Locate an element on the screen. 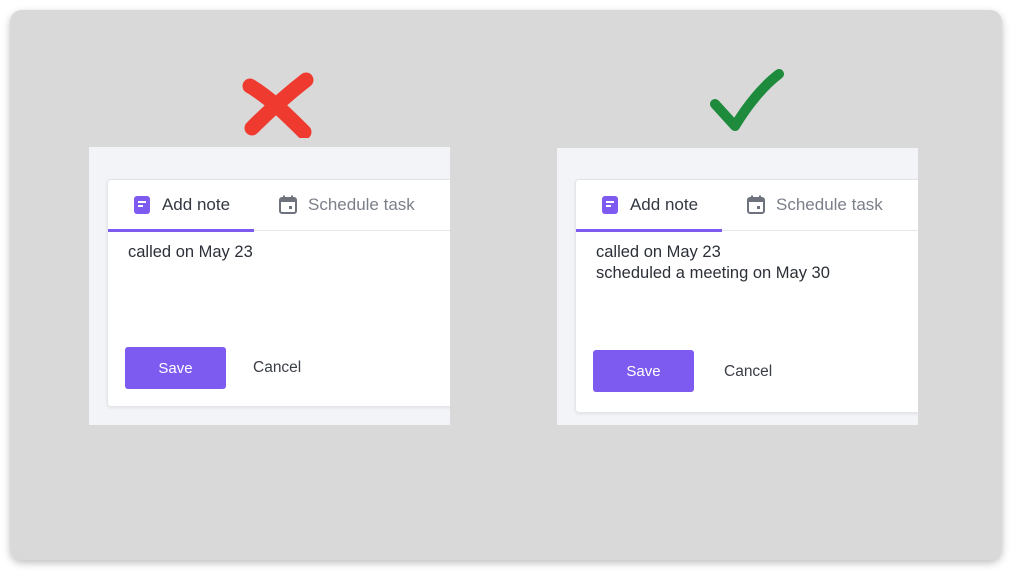 The height and width of the screenshot is (580, 1024). note-text-area: called on May 23 is located at coordinates (190, 252).